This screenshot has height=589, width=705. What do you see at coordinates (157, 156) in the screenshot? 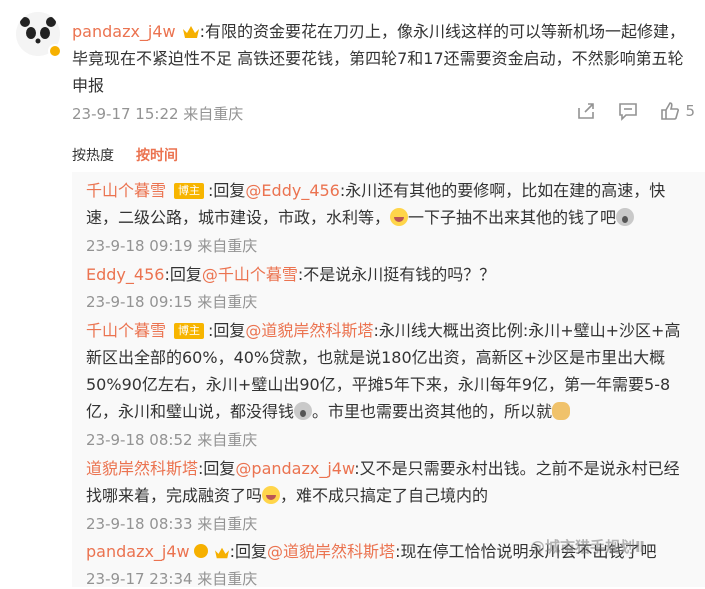
I see `sort-by-time: 按时间` at bounding box center [157, 156].